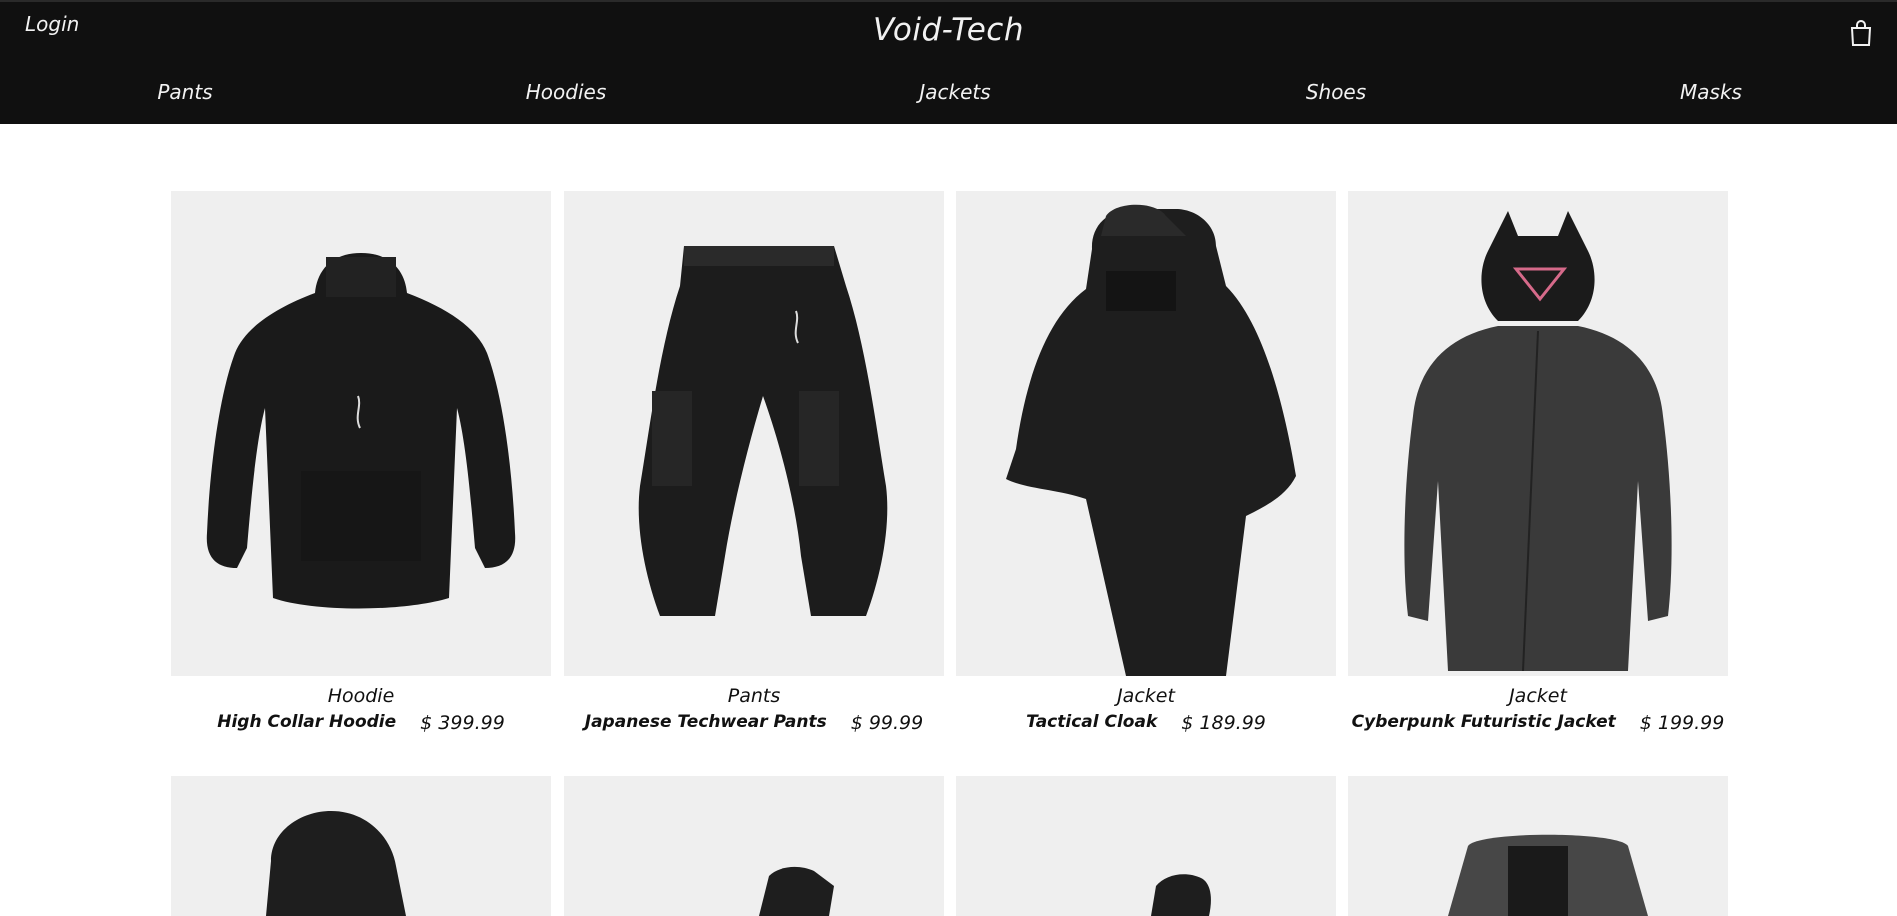 The width and height of the screenshot is (1897, 916). Describe the element at coordinates (754, 696) in the screenshot. I see `product-category: Pants` at that location.